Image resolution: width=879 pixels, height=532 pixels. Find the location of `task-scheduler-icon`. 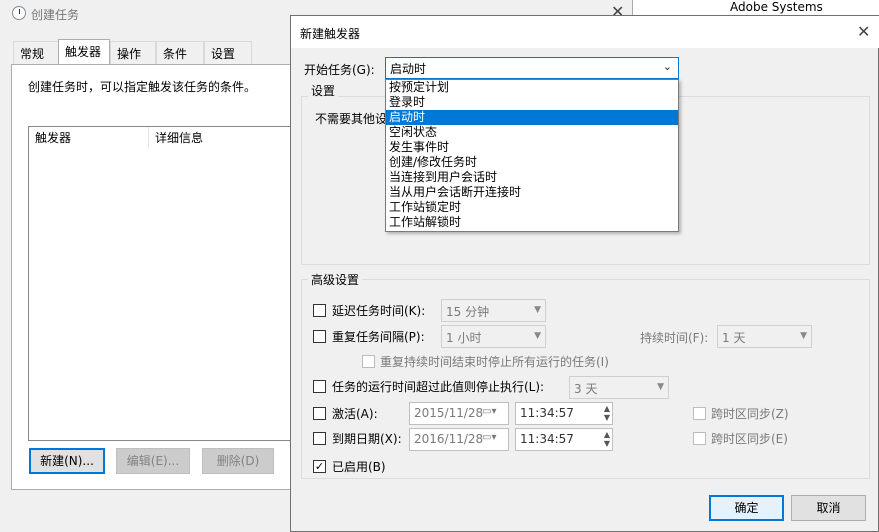

task-scheduler-icon is located at coordinates (19, 13).